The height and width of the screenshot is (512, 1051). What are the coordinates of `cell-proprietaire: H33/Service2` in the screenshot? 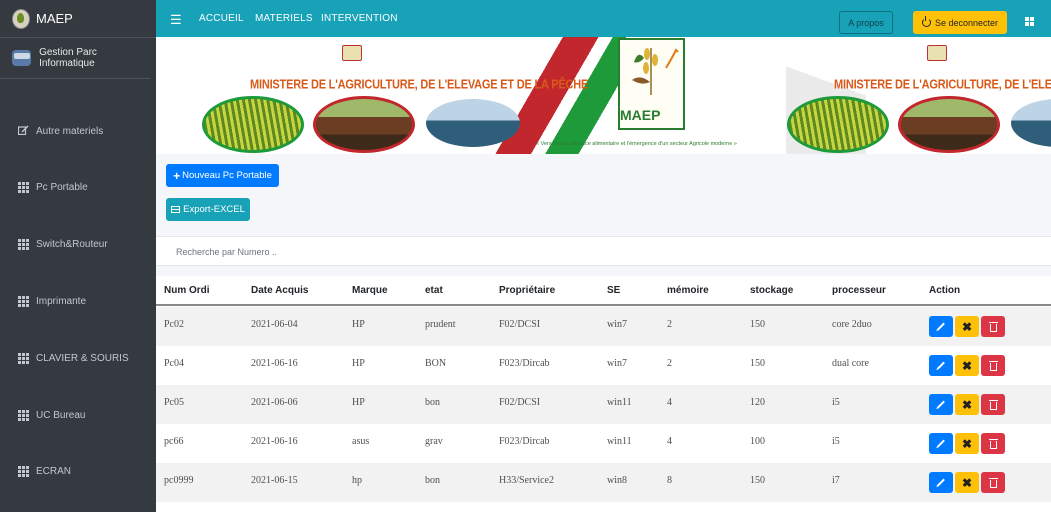 It's located at (526, 480).